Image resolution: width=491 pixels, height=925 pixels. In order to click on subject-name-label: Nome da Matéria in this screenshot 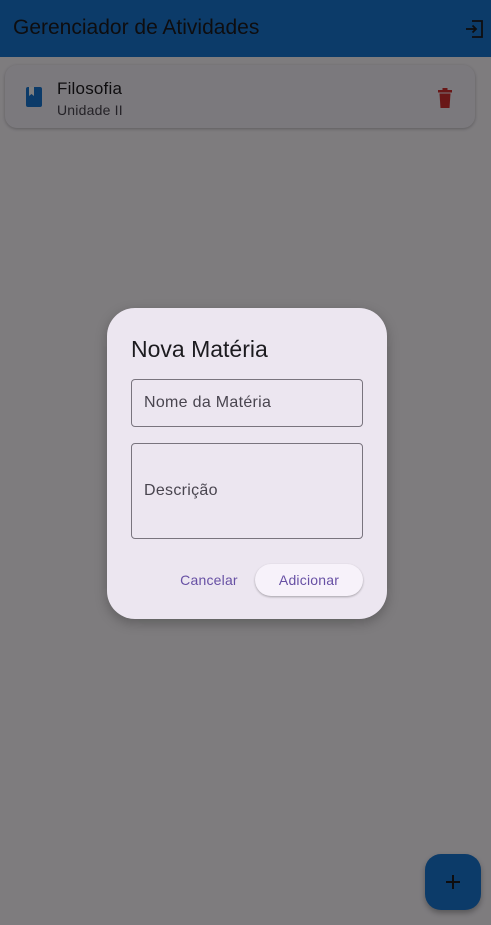, I will do `click(208, 402)`.